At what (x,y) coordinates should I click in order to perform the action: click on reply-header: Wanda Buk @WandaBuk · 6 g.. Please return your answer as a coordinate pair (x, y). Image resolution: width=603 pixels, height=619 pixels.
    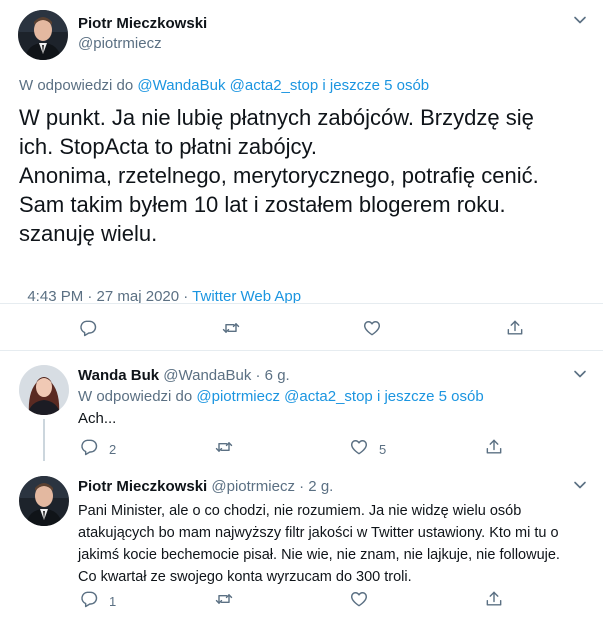
    Looking at the image, I should click on (184, 375).